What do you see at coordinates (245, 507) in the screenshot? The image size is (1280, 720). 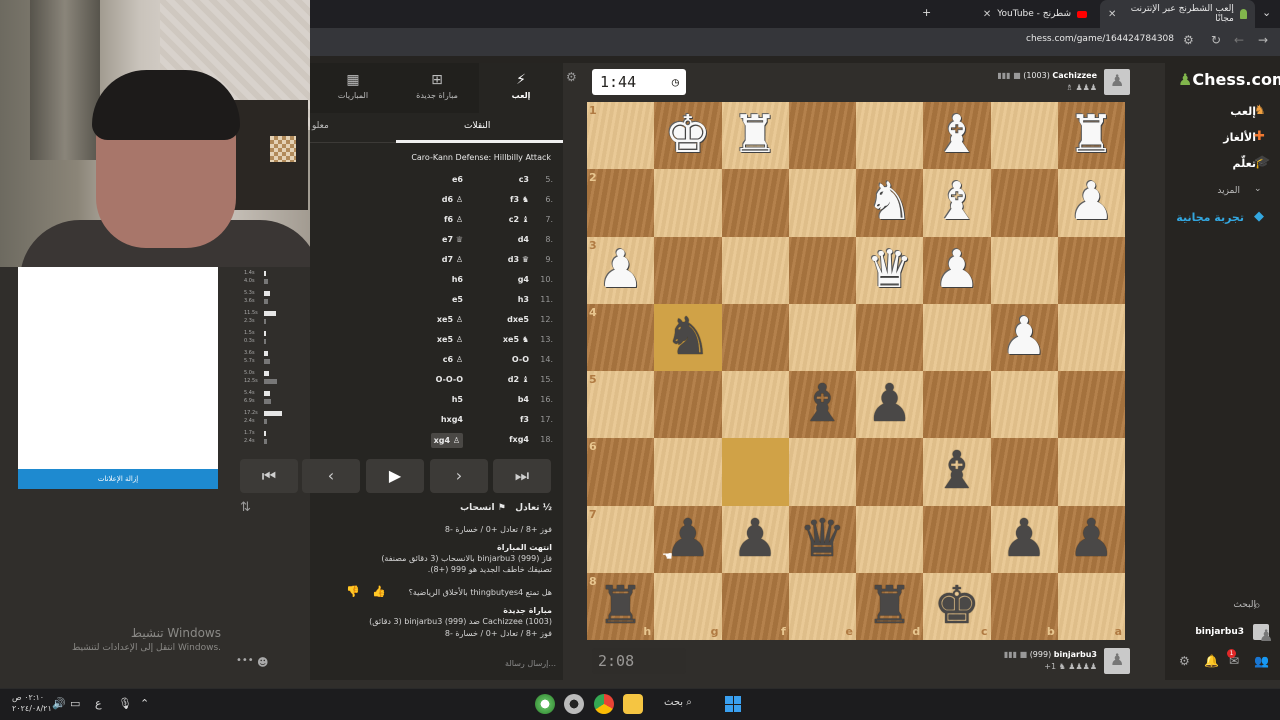 I see `flip-board-icon: ⇅` at bounding box center [245, 507].